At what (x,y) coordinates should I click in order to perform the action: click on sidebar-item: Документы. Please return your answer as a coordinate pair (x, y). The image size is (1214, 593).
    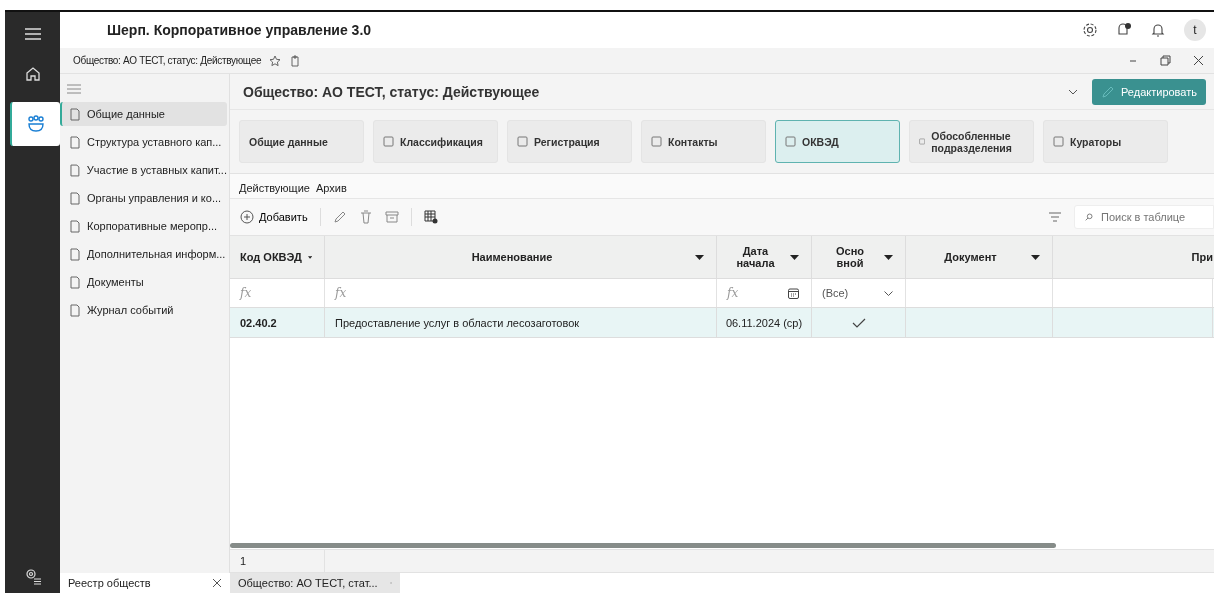
    Looking at the image, I should click on (143, 282).